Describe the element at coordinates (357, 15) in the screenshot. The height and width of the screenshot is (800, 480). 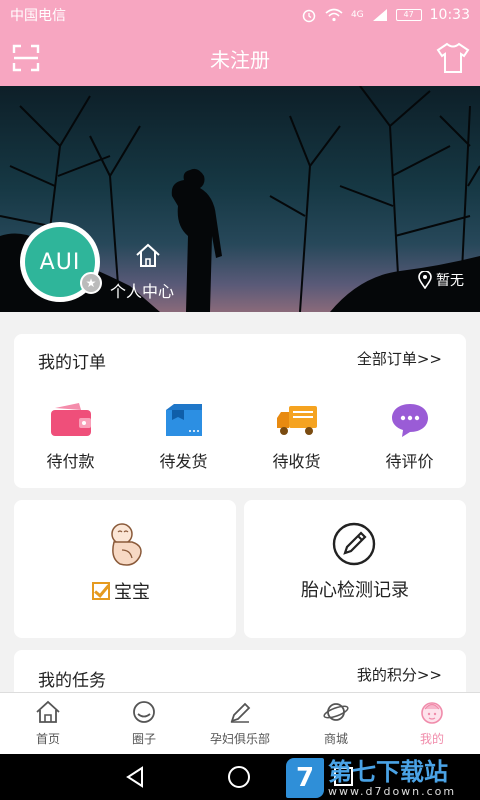
I see `network-type: 4G` at that location.